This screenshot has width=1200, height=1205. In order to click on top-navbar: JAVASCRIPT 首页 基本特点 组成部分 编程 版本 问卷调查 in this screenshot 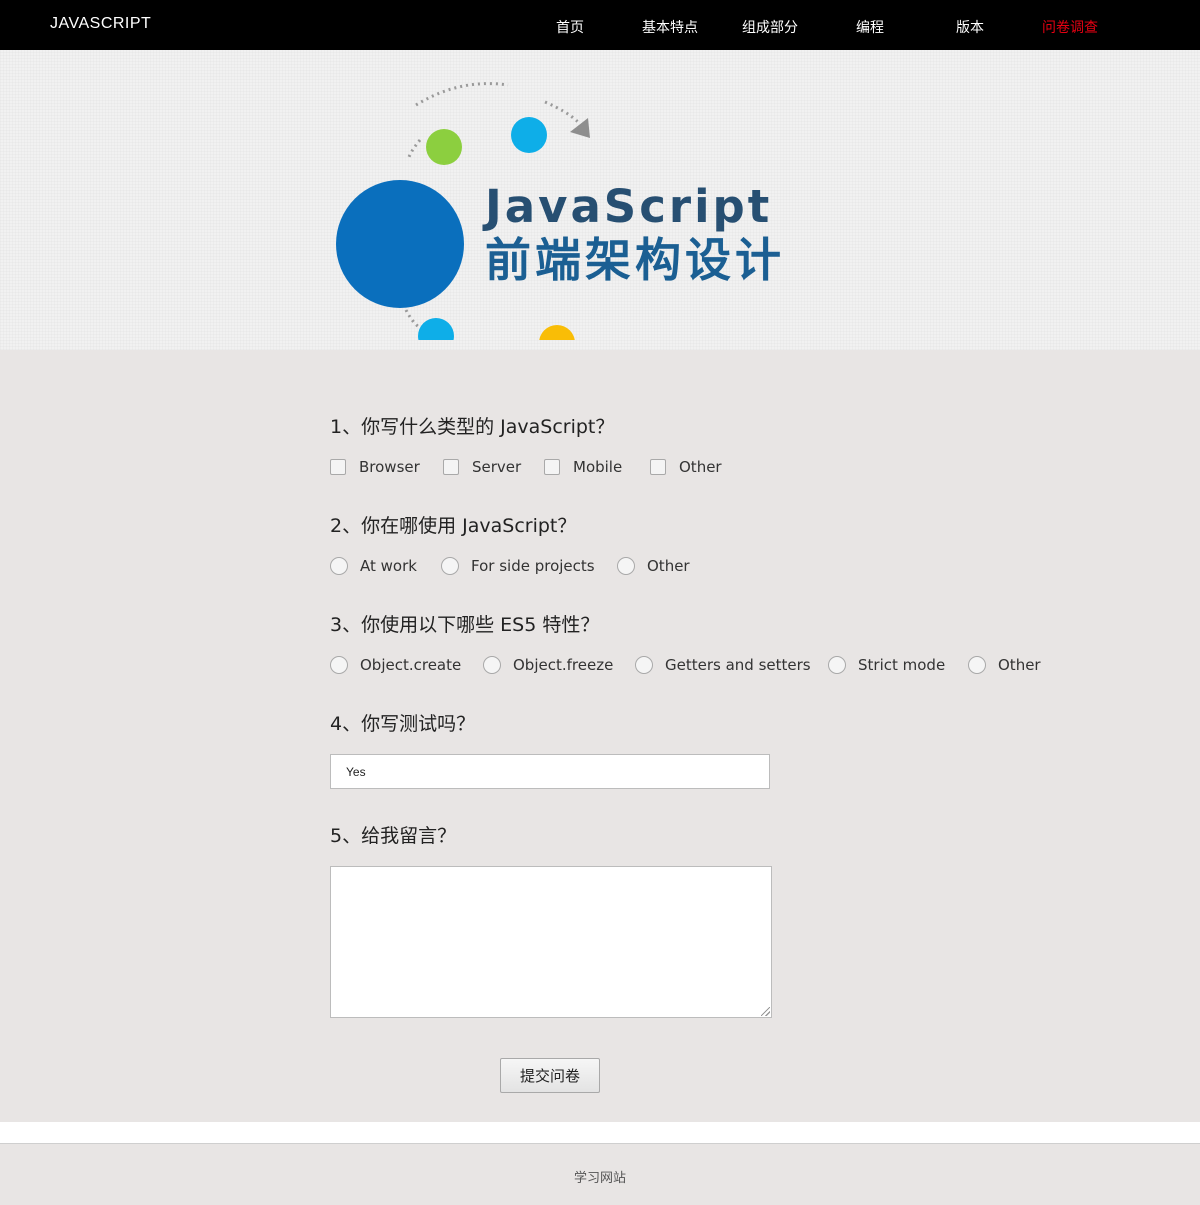, I will do `click(600, 25)`.